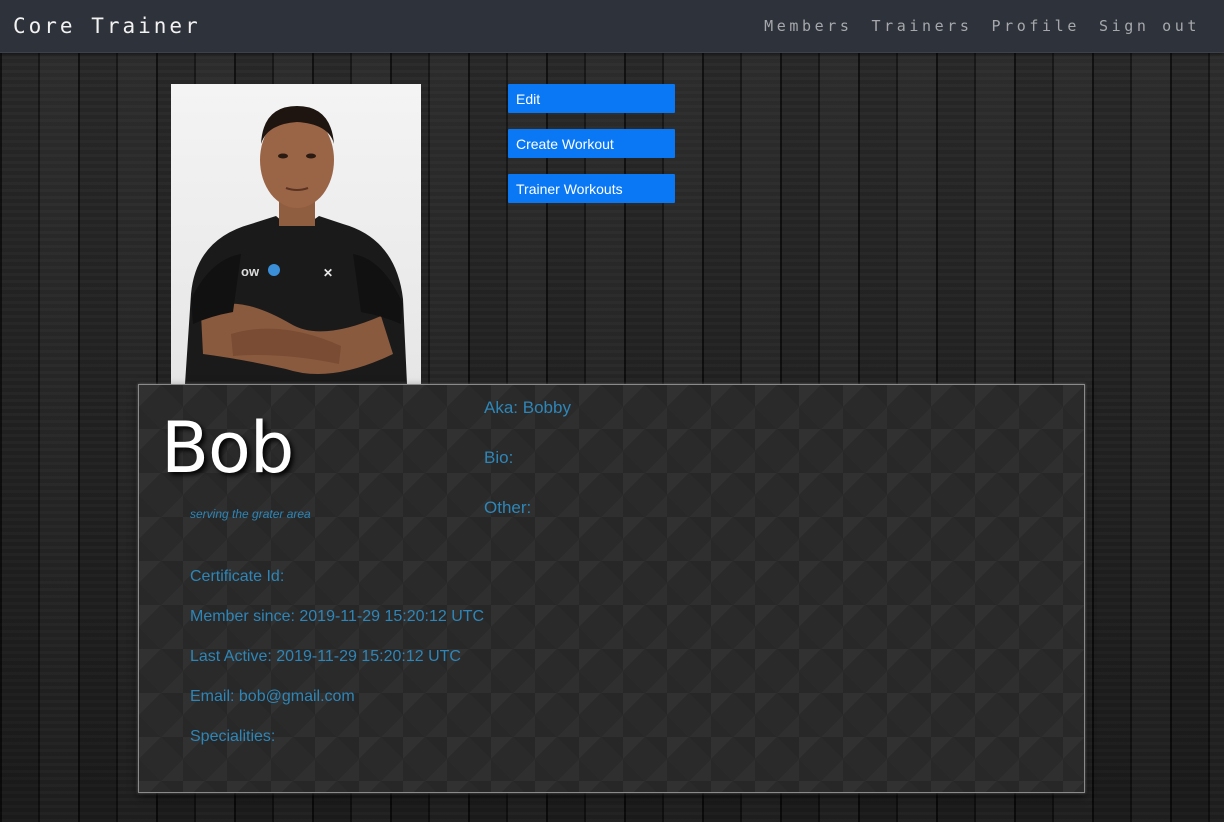  Describe the element at coordinates (499, 457) in the screenshot. I see `bio: Bio:` at that location.